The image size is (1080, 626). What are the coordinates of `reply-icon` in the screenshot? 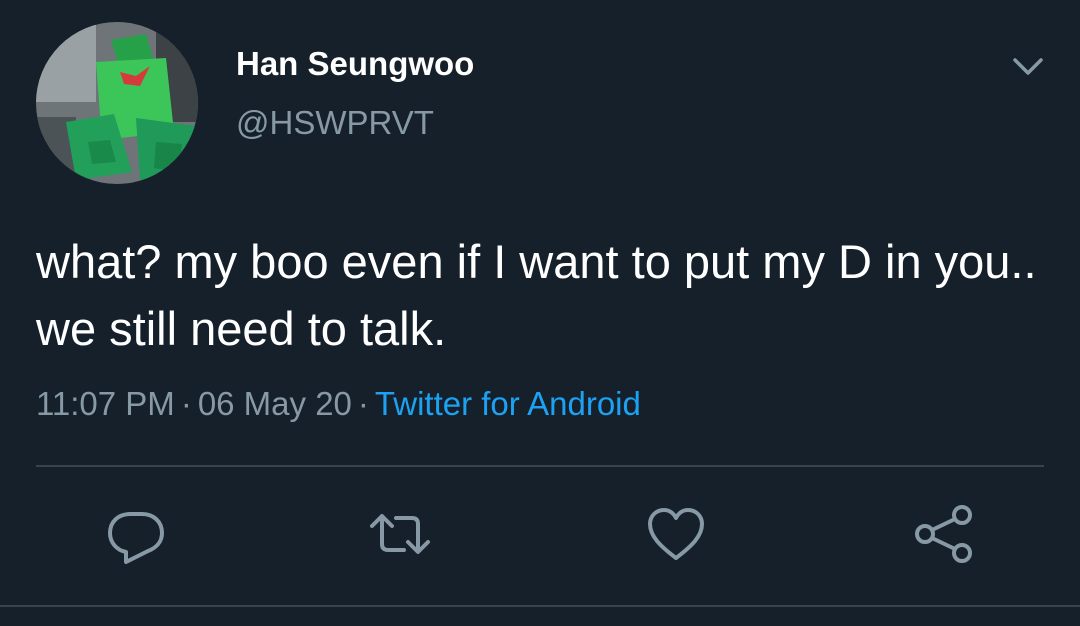 It's located at (136, 534).